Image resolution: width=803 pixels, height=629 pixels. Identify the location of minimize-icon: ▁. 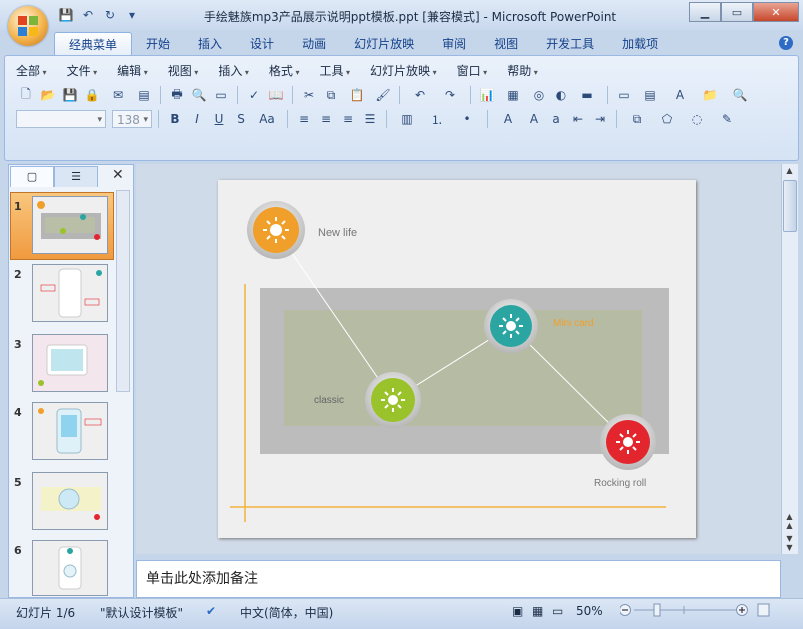
(705, 12).